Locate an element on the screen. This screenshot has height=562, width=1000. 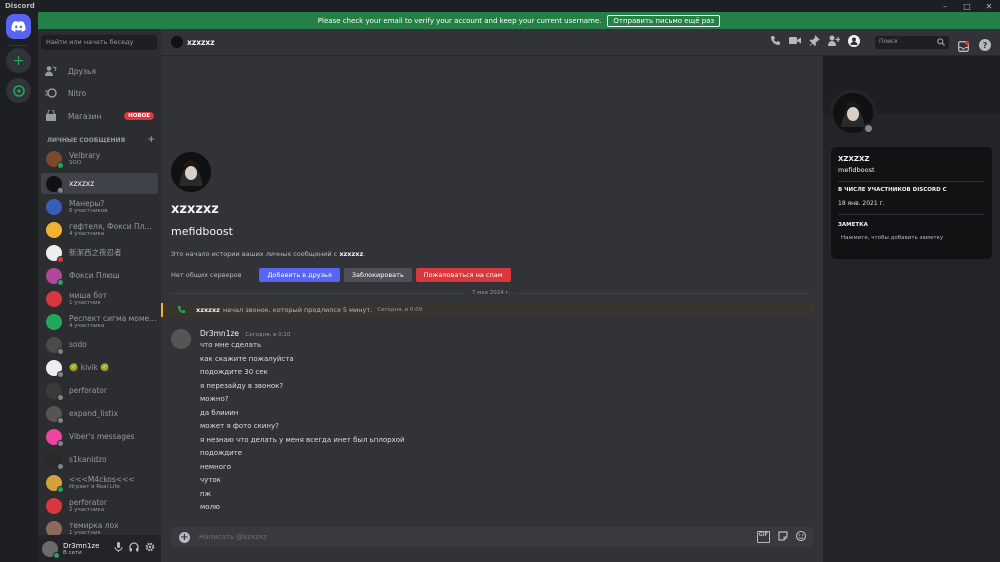
dm-header: ЛИЧНЫЕ СООБЩЕНИЯ + is located at coordinates (101, 140).